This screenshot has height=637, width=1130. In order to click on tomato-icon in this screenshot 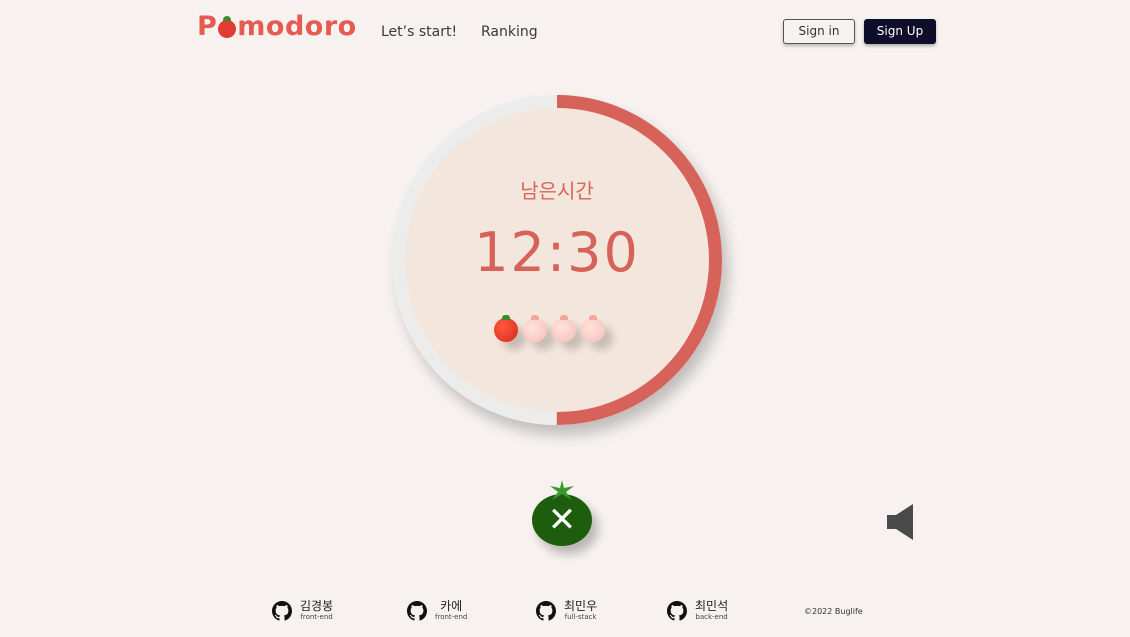, I will do `click(227, 26)`.